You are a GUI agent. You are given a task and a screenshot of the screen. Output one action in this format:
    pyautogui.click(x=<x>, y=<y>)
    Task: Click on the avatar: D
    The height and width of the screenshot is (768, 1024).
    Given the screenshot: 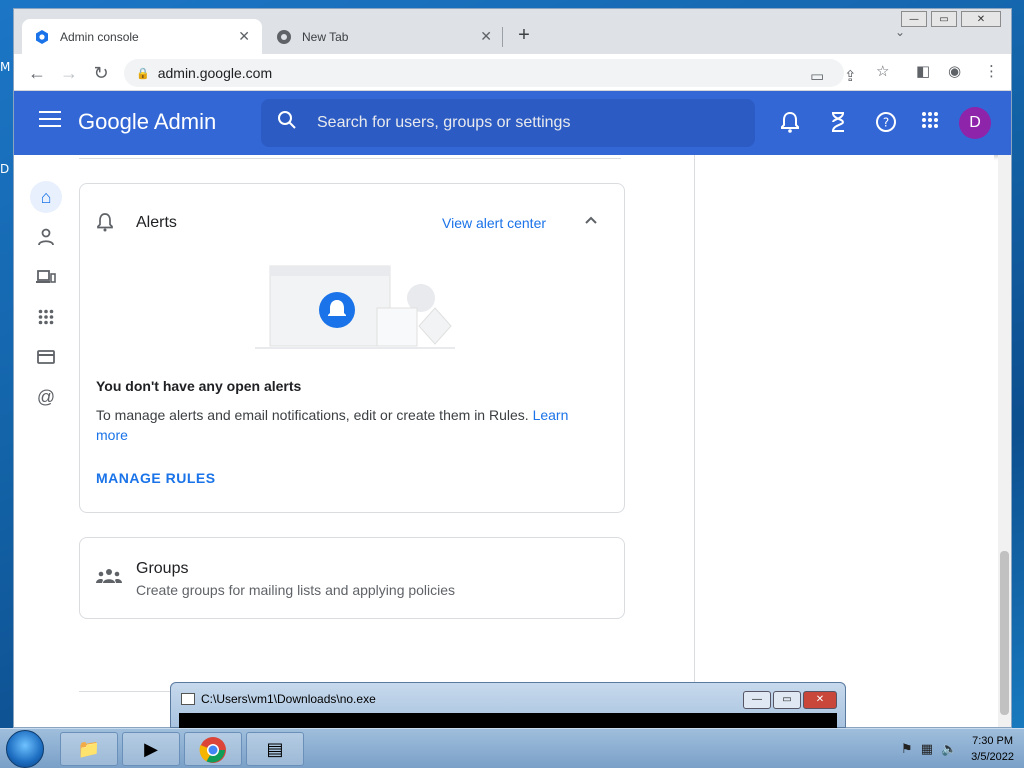 What is the action you would take?
    pyautogui.click(x=975, y=123)
    